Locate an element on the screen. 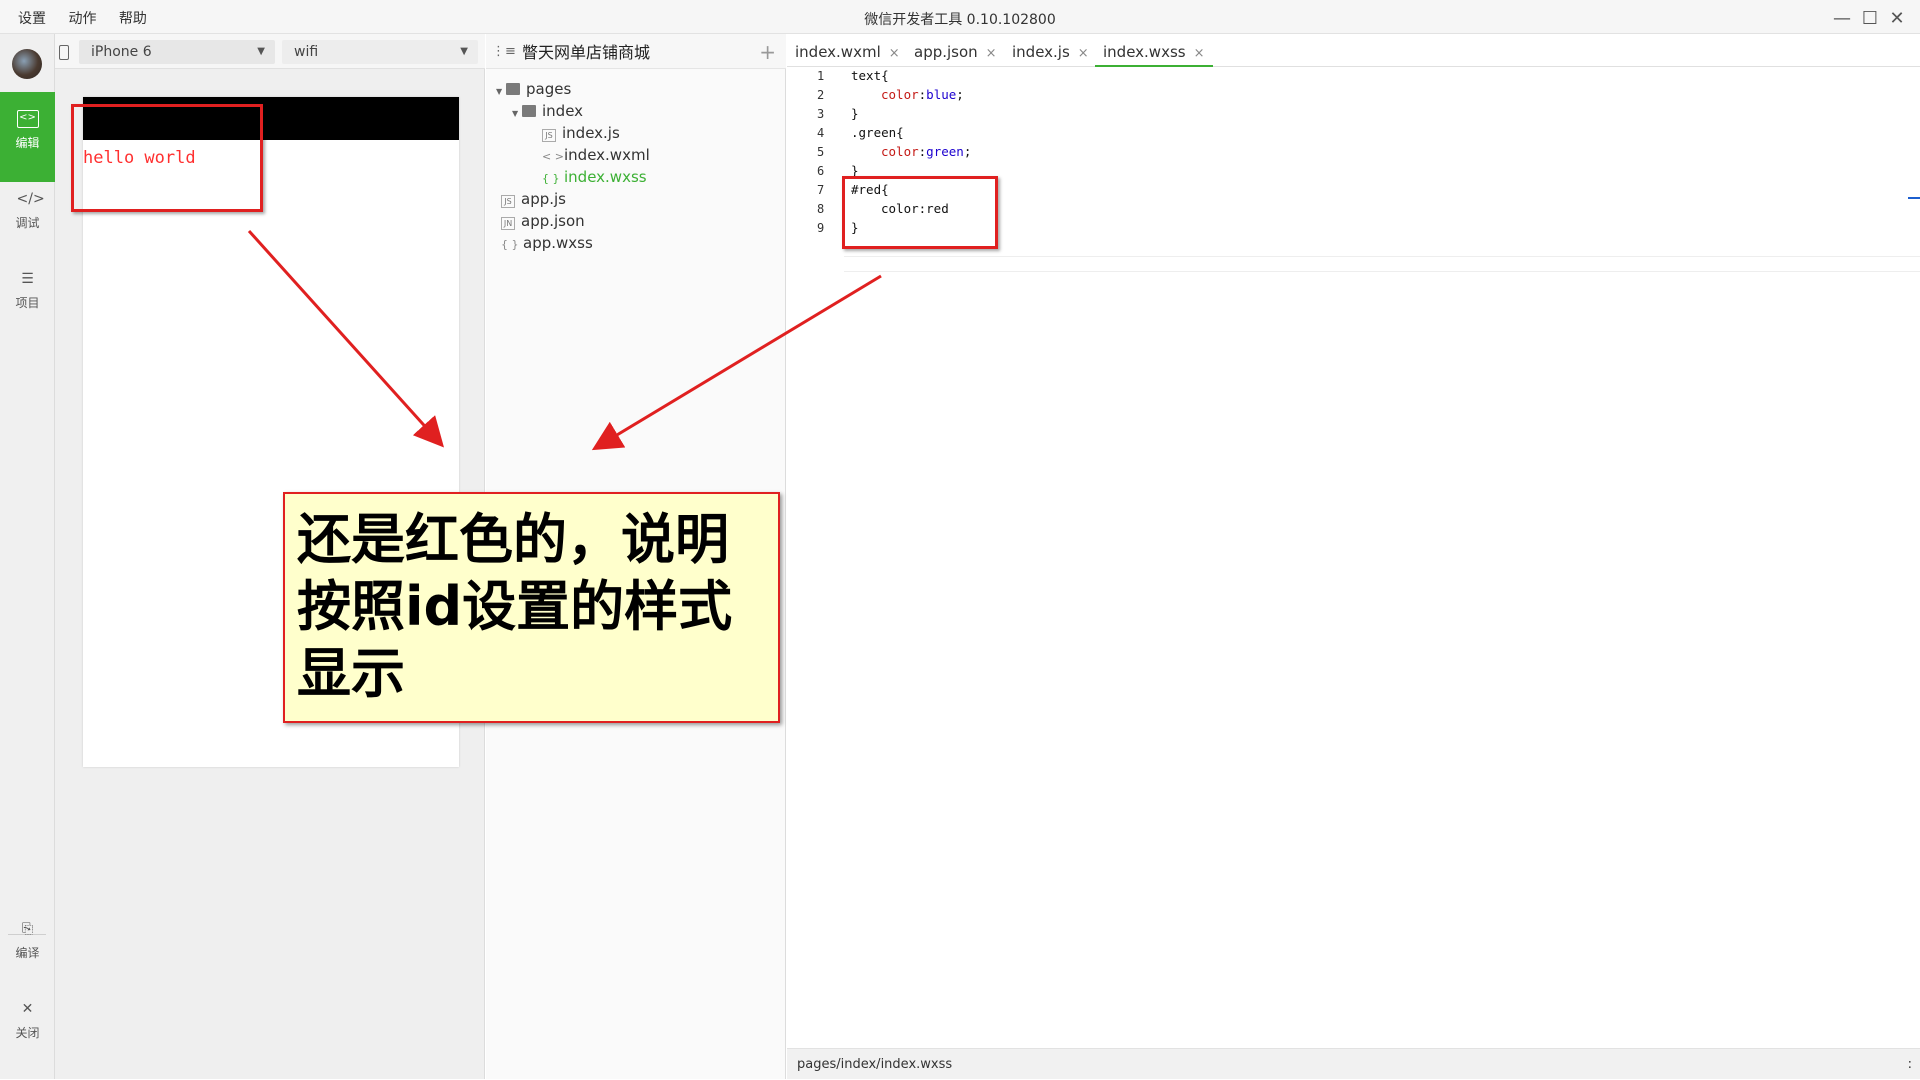  simulator-toolbar: iPhone 6 ▼ wifi ▼ is located at coordinates (270, 51).